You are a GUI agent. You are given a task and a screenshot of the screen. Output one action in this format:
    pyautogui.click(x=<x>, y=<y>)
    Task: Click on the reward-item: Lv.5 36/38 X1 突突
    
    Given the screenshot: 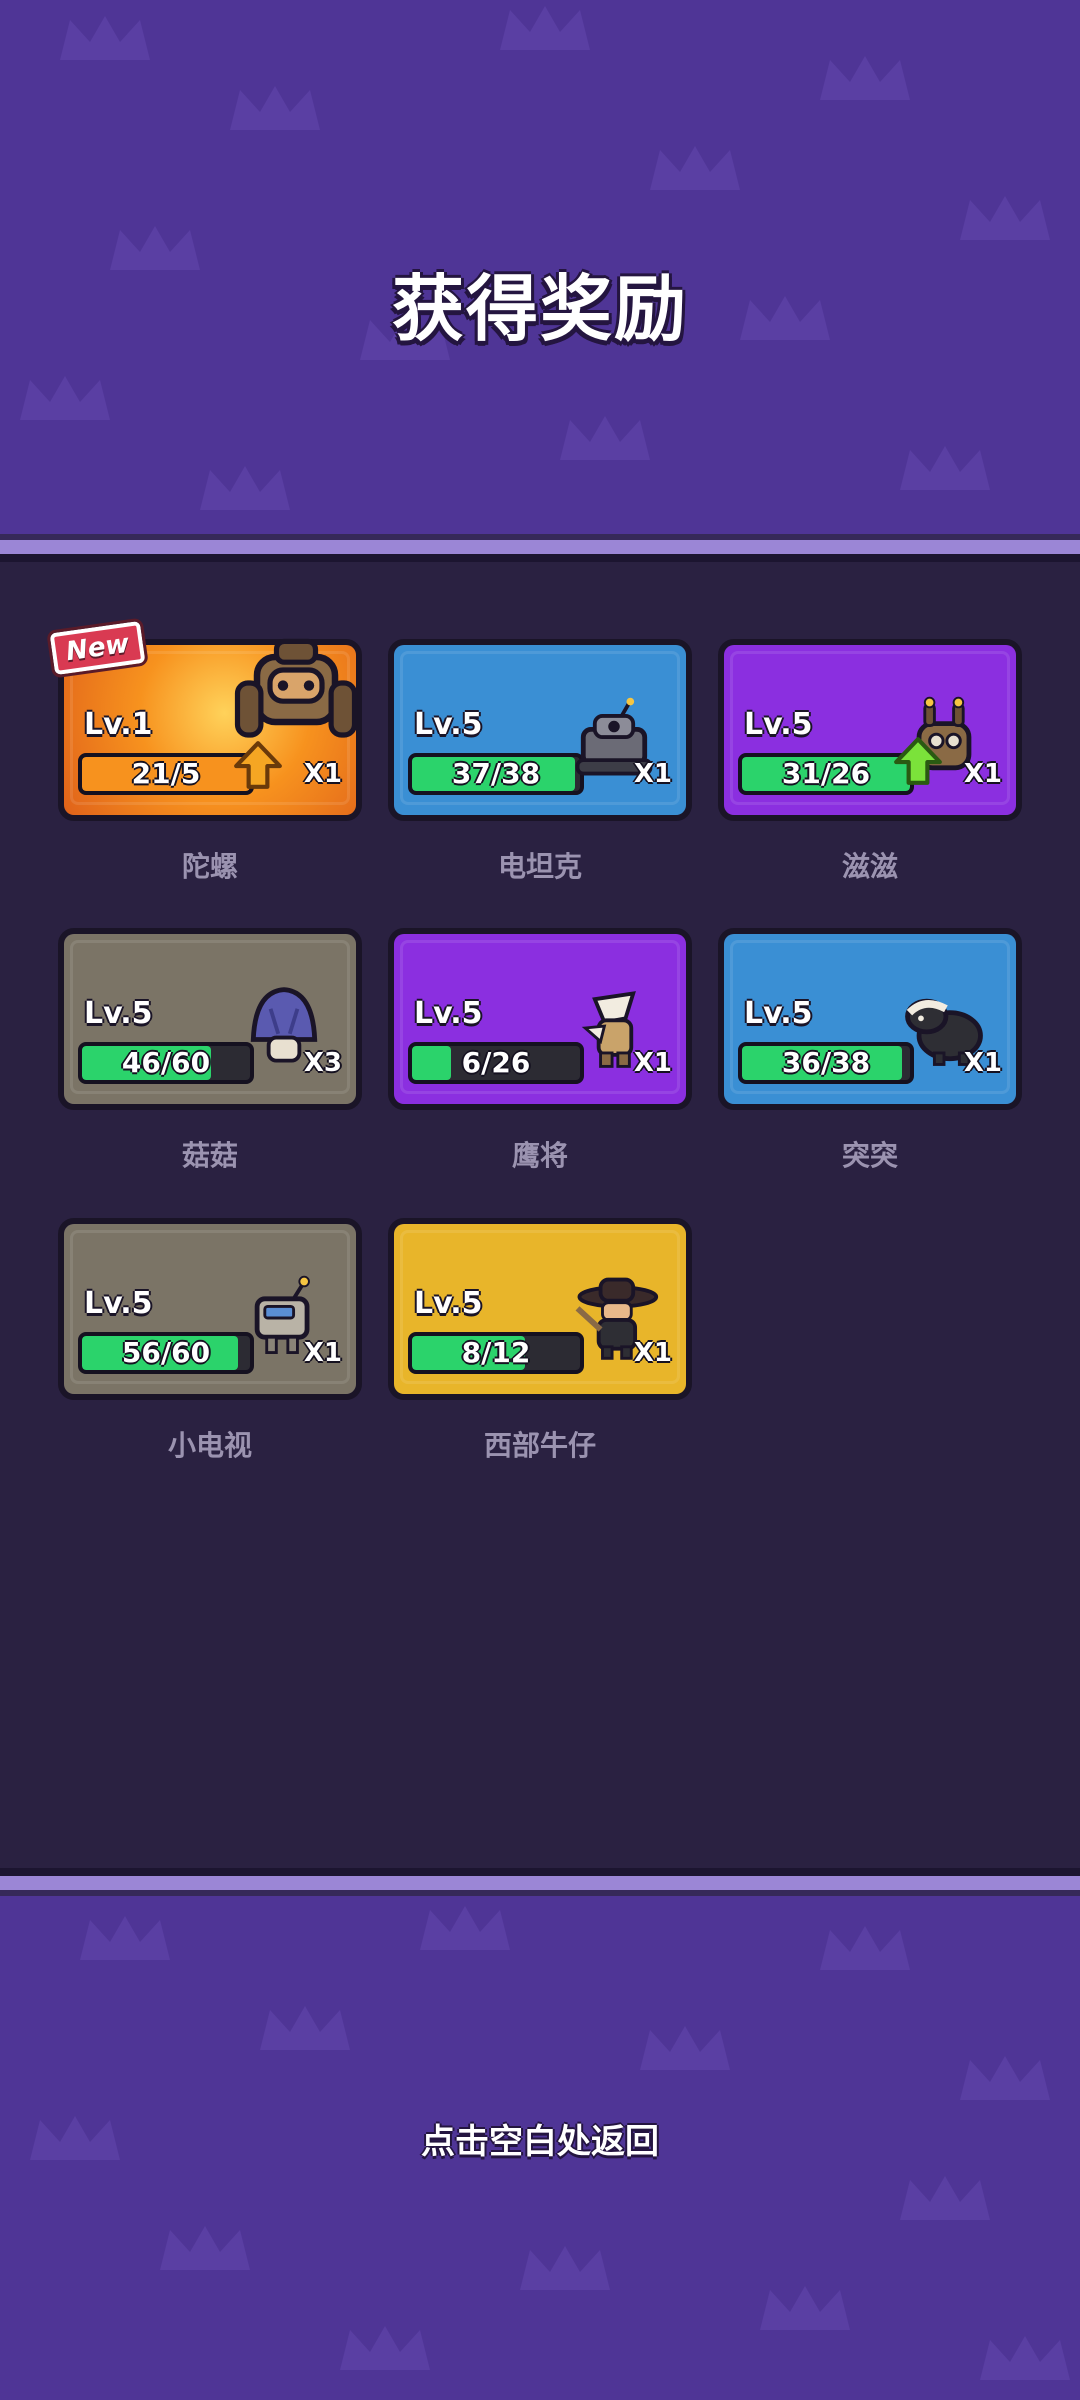 What is the action you would take?
    pyautogui.click(x=870, y=1053)
    